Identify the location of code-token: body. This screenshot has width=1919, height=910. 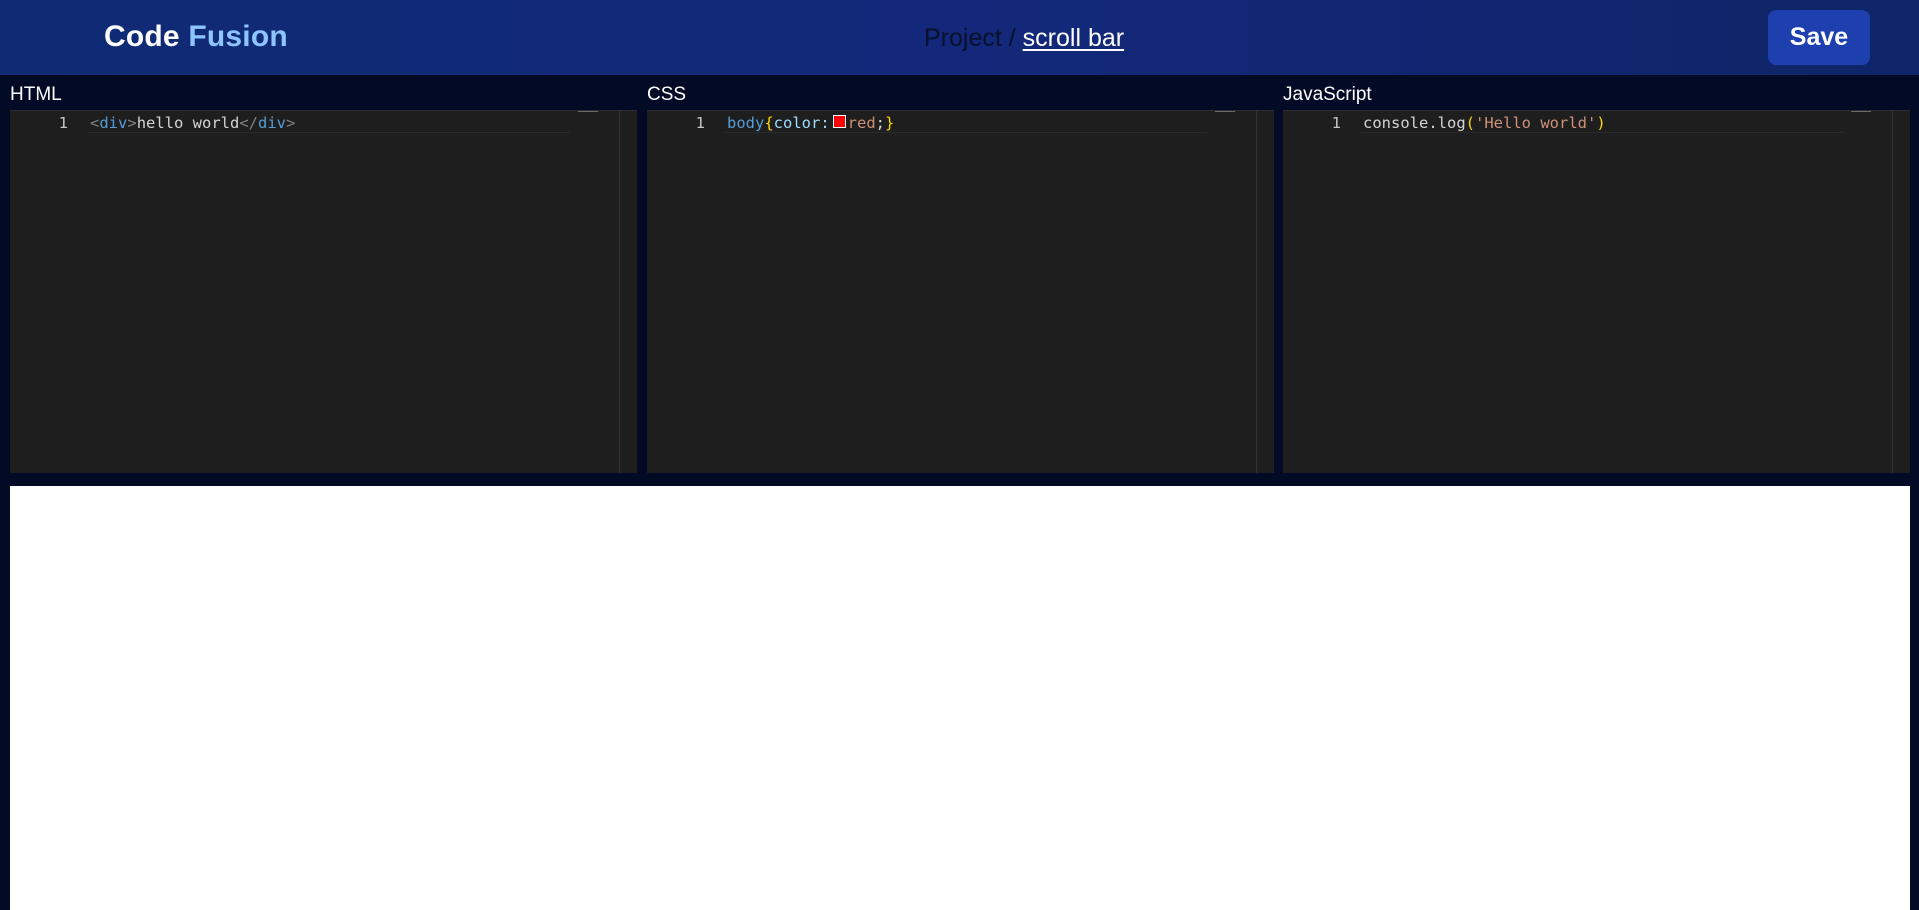
(746, 123).